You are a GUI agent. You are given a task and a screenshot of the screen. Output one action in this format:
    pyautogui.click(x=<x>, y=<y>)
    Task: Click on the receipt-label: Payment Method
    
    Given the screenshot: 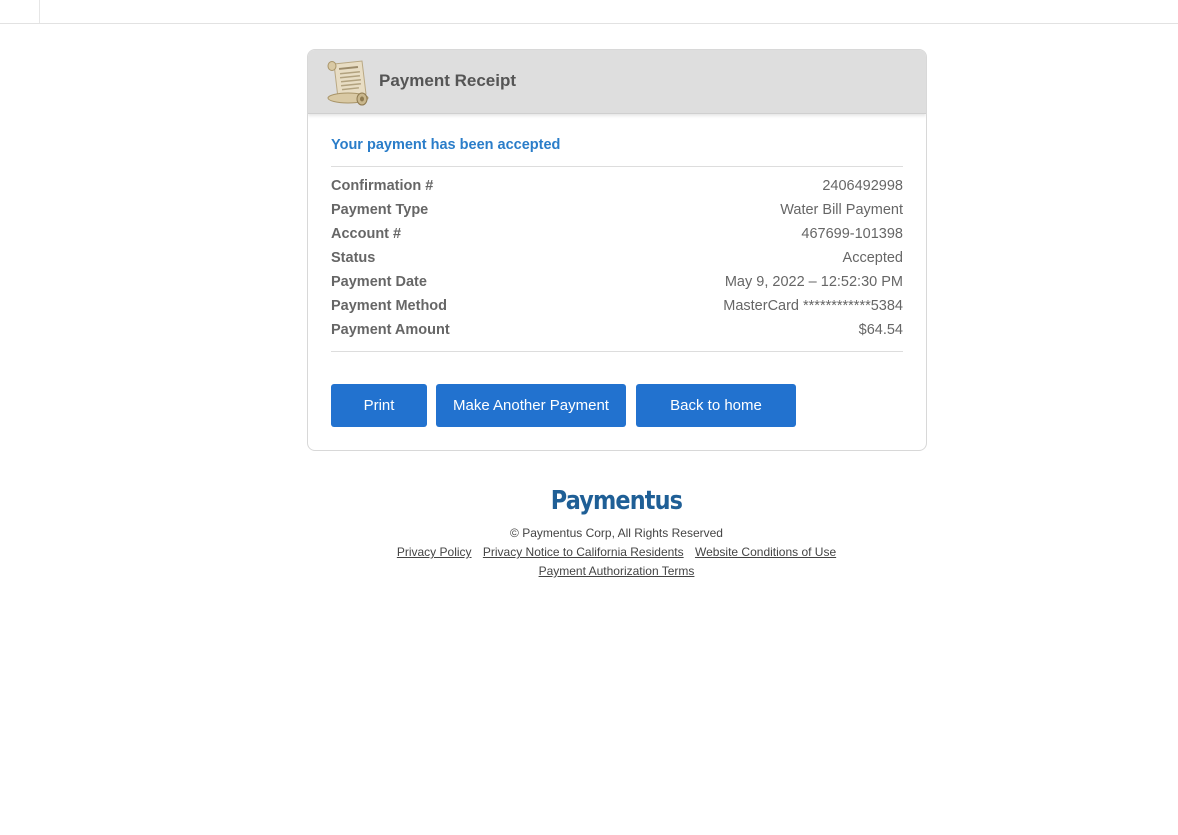 What is the action you would take?
    pyautogui.click(x=389, y=306)
    